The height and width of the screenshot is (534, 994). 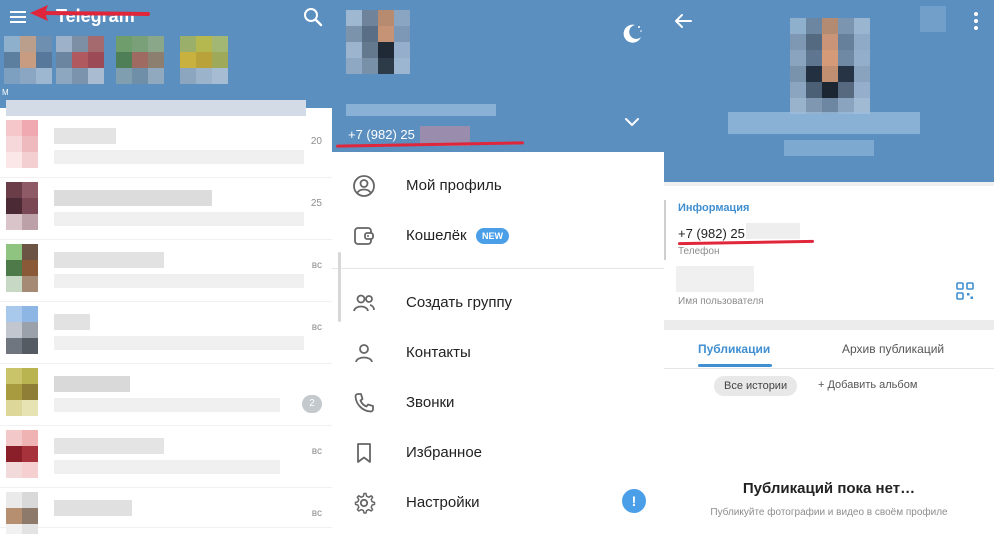 What do you see at coordinates (443, 502) in the screenshot?
I see `menu-item-label: Настройки` at bounding box center [443, 502].